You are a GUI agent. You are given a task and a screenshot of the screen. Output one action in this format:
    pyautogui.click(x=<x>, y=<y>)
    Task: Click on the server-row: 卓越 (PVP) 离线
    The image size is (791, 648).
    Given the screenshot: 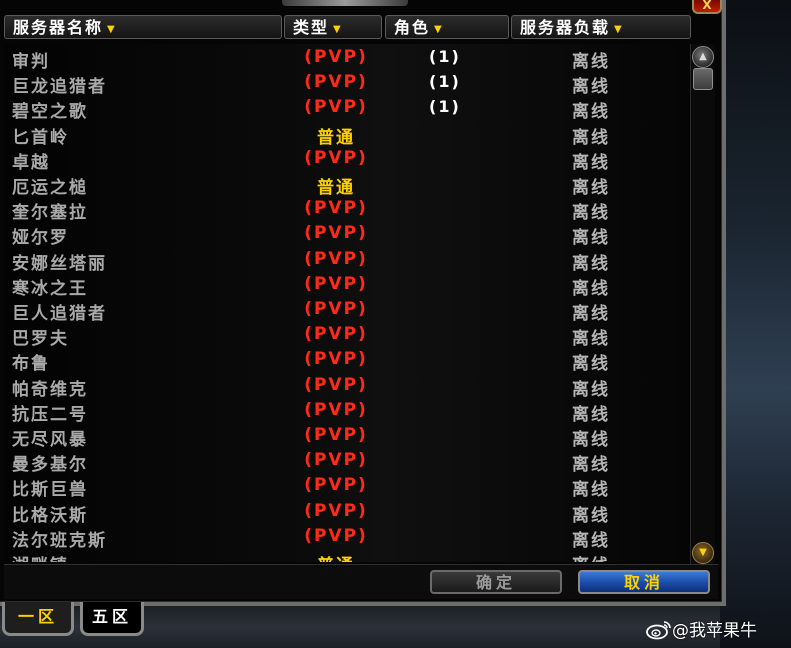 What is the action you would take?
    pyautogui.click(x=345, y=159)
    